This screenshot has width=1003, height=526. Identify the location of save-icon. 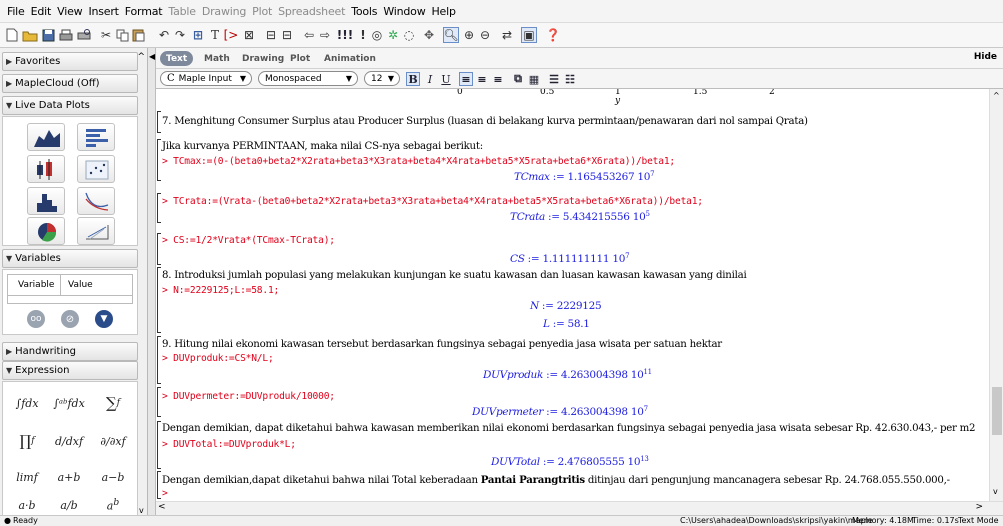
(48, 35).